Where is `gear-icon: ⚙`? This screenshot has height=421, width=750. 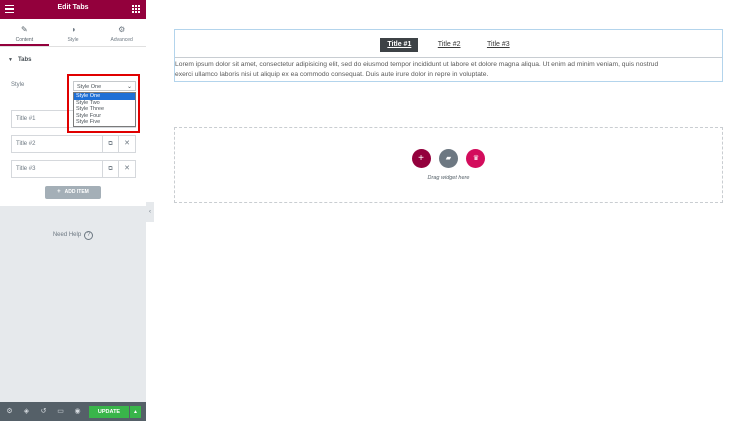
gear-icon: ⚙ is located at coordinates (122, 29).